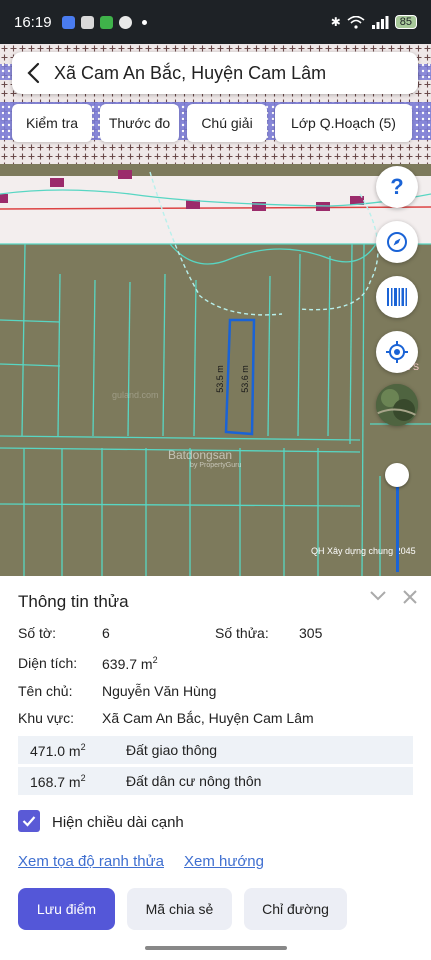  I want to click on parcel-dimension-right: 53.6 m, so click(244, 379).